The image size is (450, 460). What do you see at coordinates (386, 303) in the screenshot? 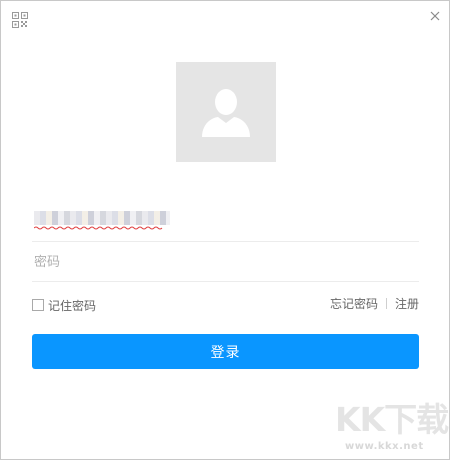
I see `link-divider` at bounding box center [386, 303].